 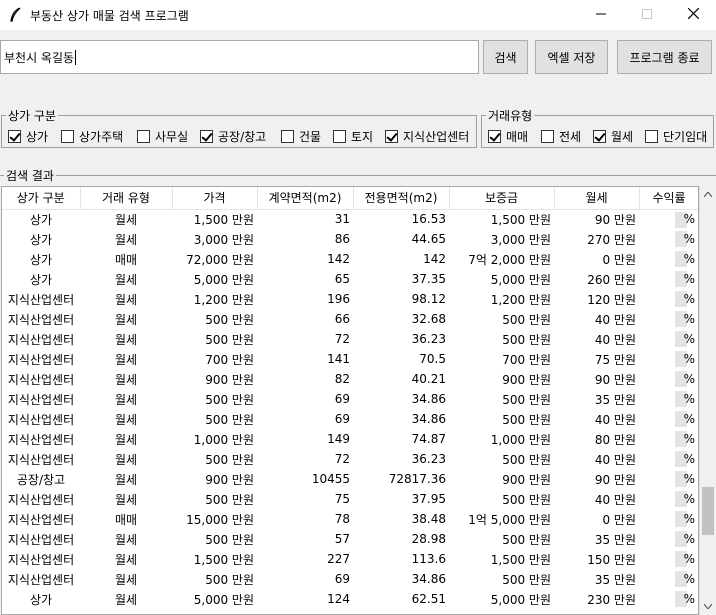 I want to click on checkbox-label: 전세, so click(x=570, y=137).